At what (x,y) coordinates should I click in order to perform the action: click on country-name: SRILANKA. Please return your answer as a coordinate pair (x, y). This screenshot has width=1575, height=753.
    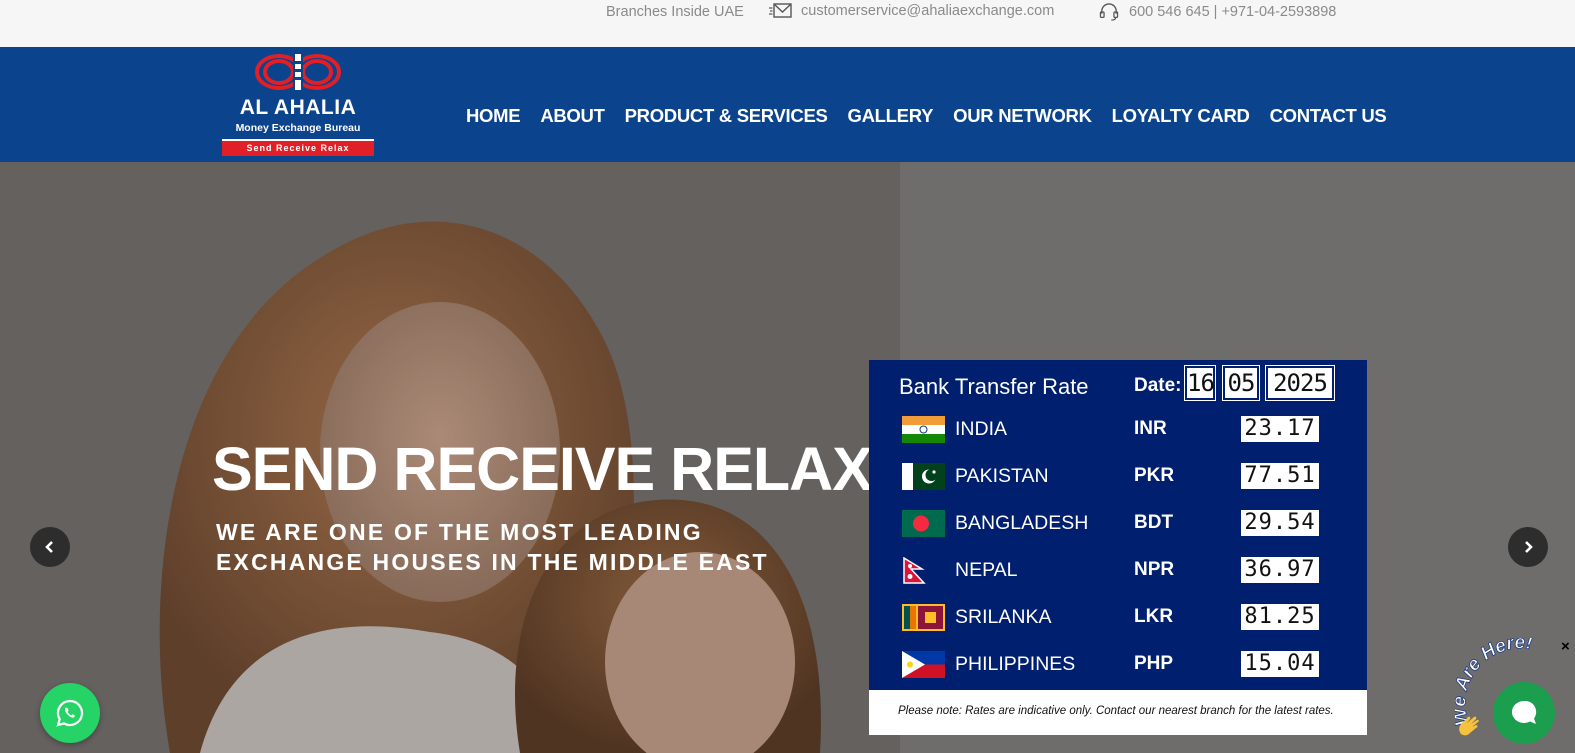
    Looking at the image, I should click on (1003, 617).